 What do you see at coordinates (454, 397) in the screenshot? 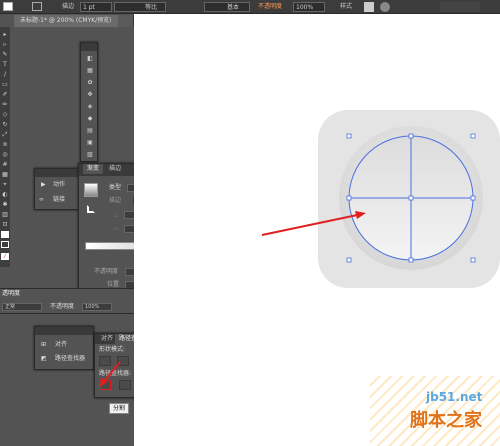
I see `watermark-site: jb51.net` at bounding box center [454, 397].